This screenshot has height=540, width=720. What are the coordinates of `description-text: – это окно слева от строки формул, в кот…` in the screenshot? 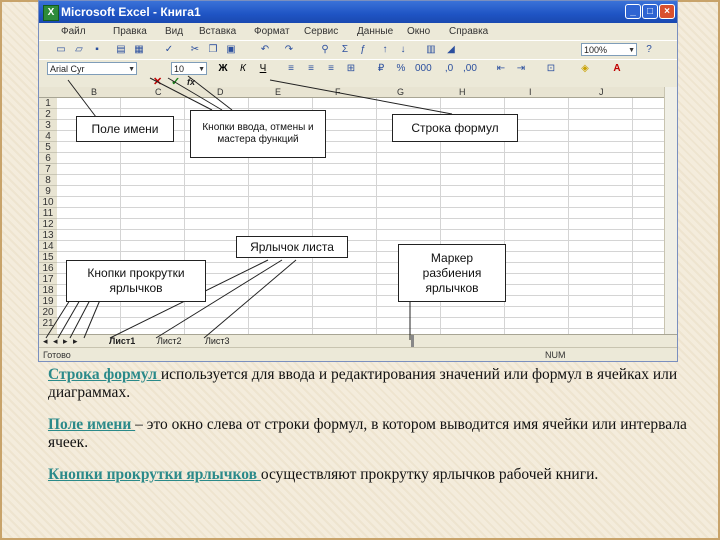 It's located at (367, 433).